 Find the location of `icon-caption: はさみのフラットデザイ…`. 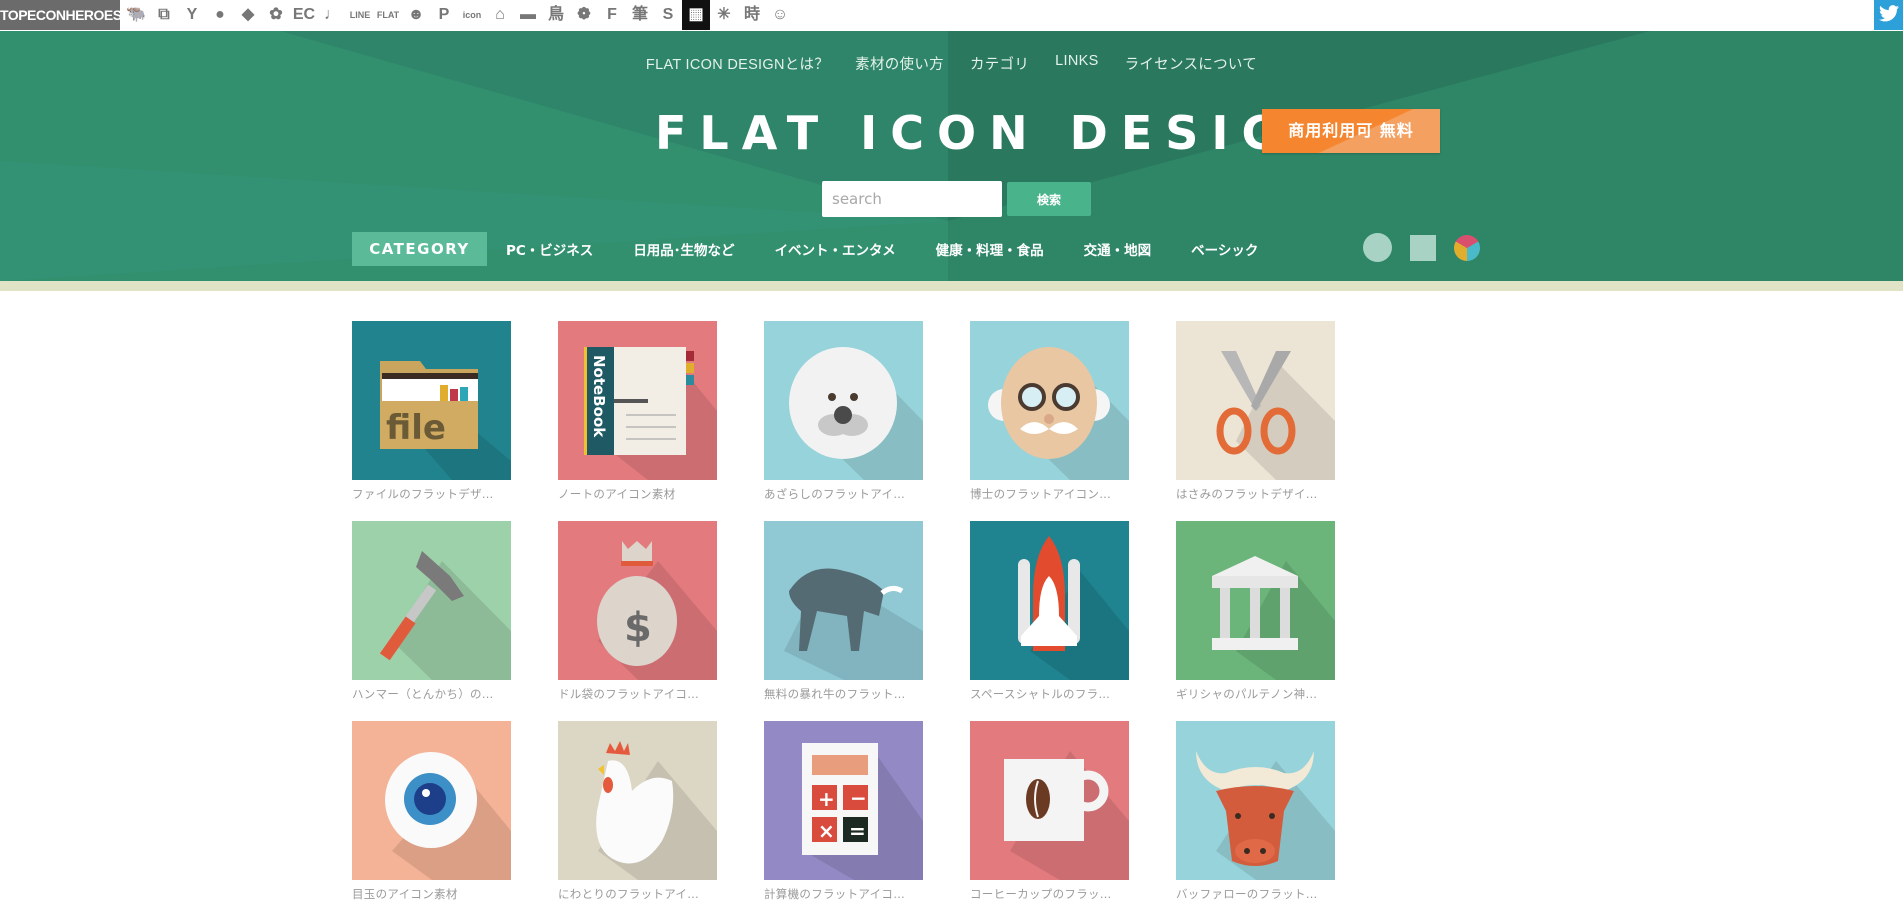

icon-caption: はさみのフラットデザイ… is located at coordinates (1255, 494).